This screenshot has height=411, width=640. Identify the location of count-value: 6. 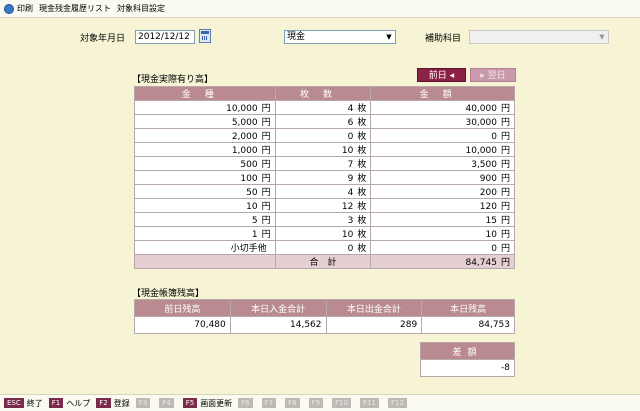
(350, 123).